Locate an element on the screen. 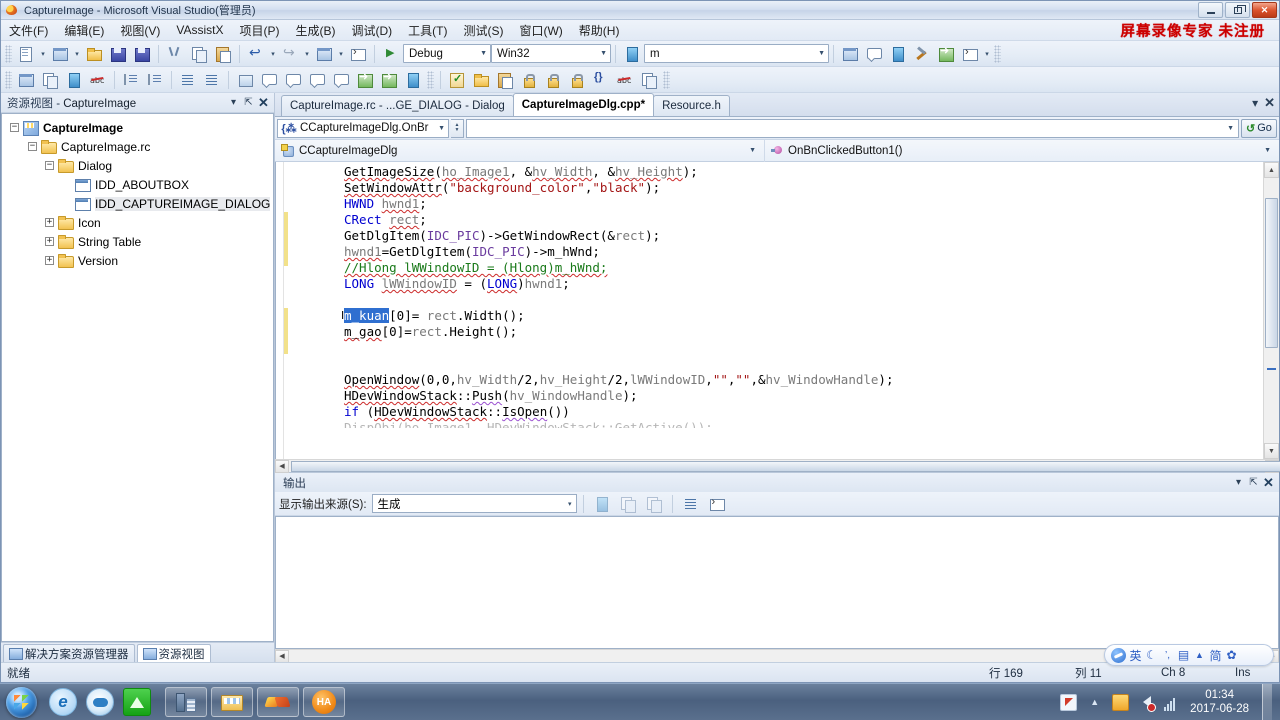 The image size is (1280, 720). vertical-scroll-thumb is located at coordinates (1271, 273).